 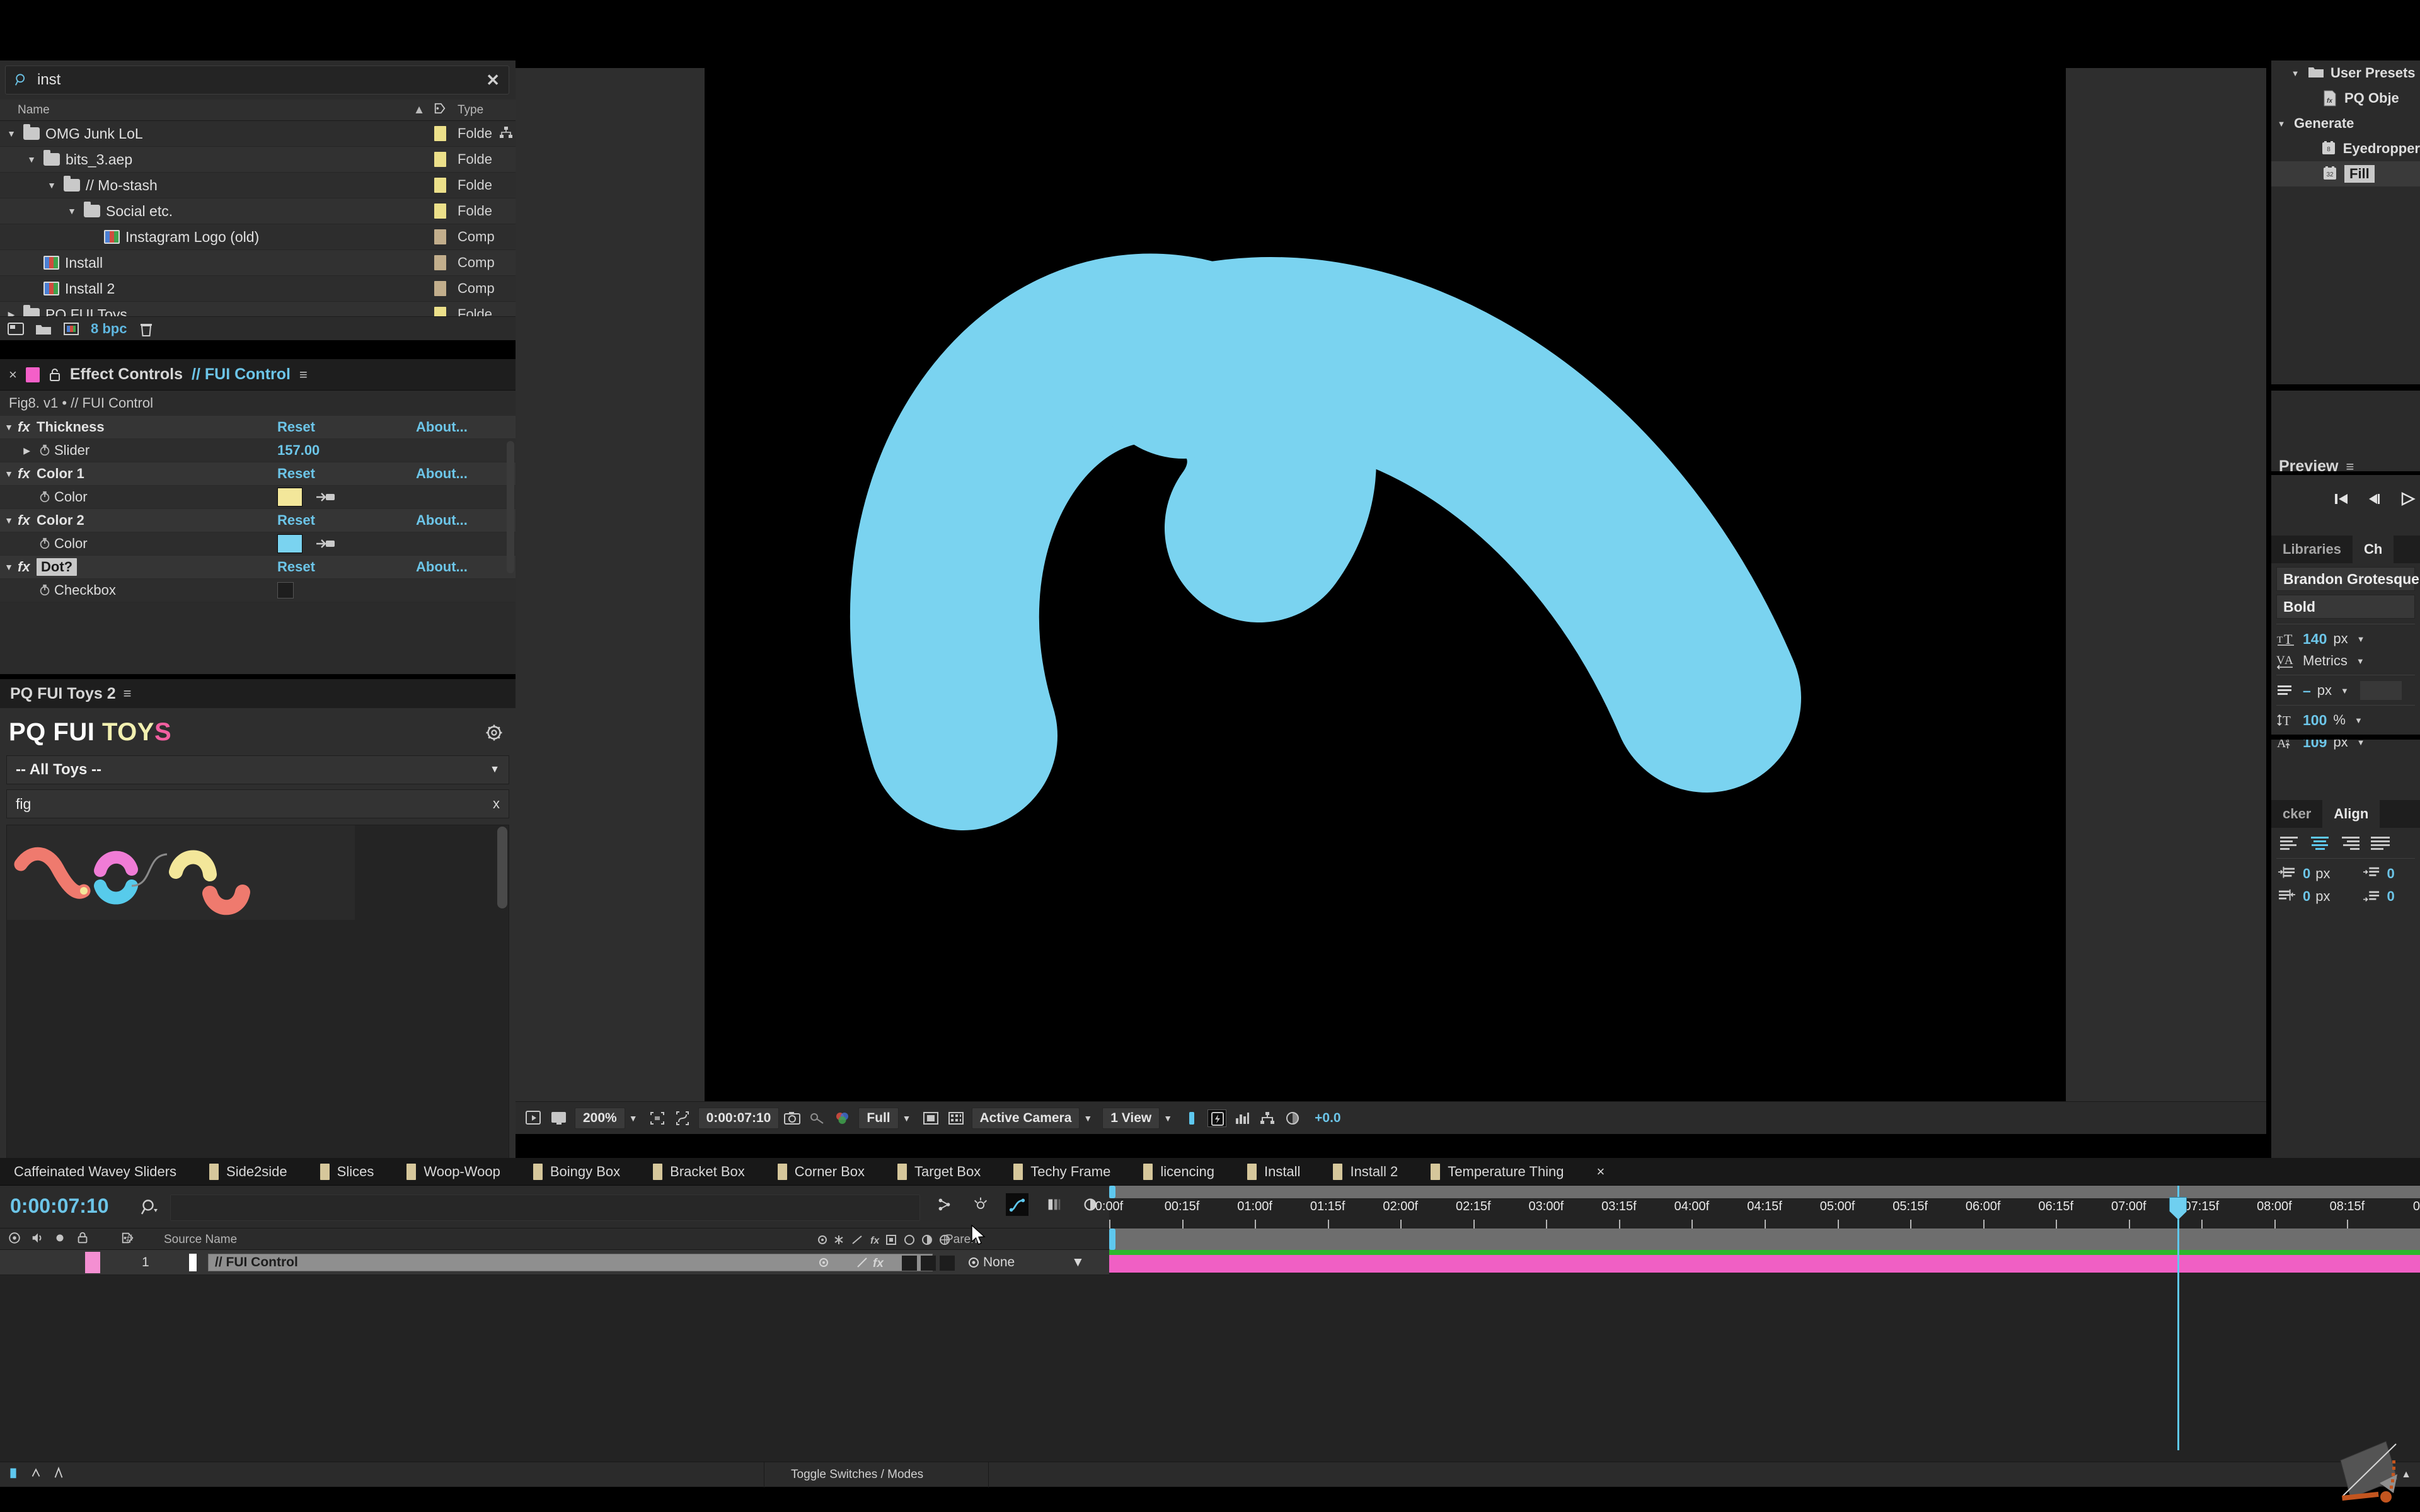 I want to click on region-of-interest-icon, so click(x=657, y=1118).